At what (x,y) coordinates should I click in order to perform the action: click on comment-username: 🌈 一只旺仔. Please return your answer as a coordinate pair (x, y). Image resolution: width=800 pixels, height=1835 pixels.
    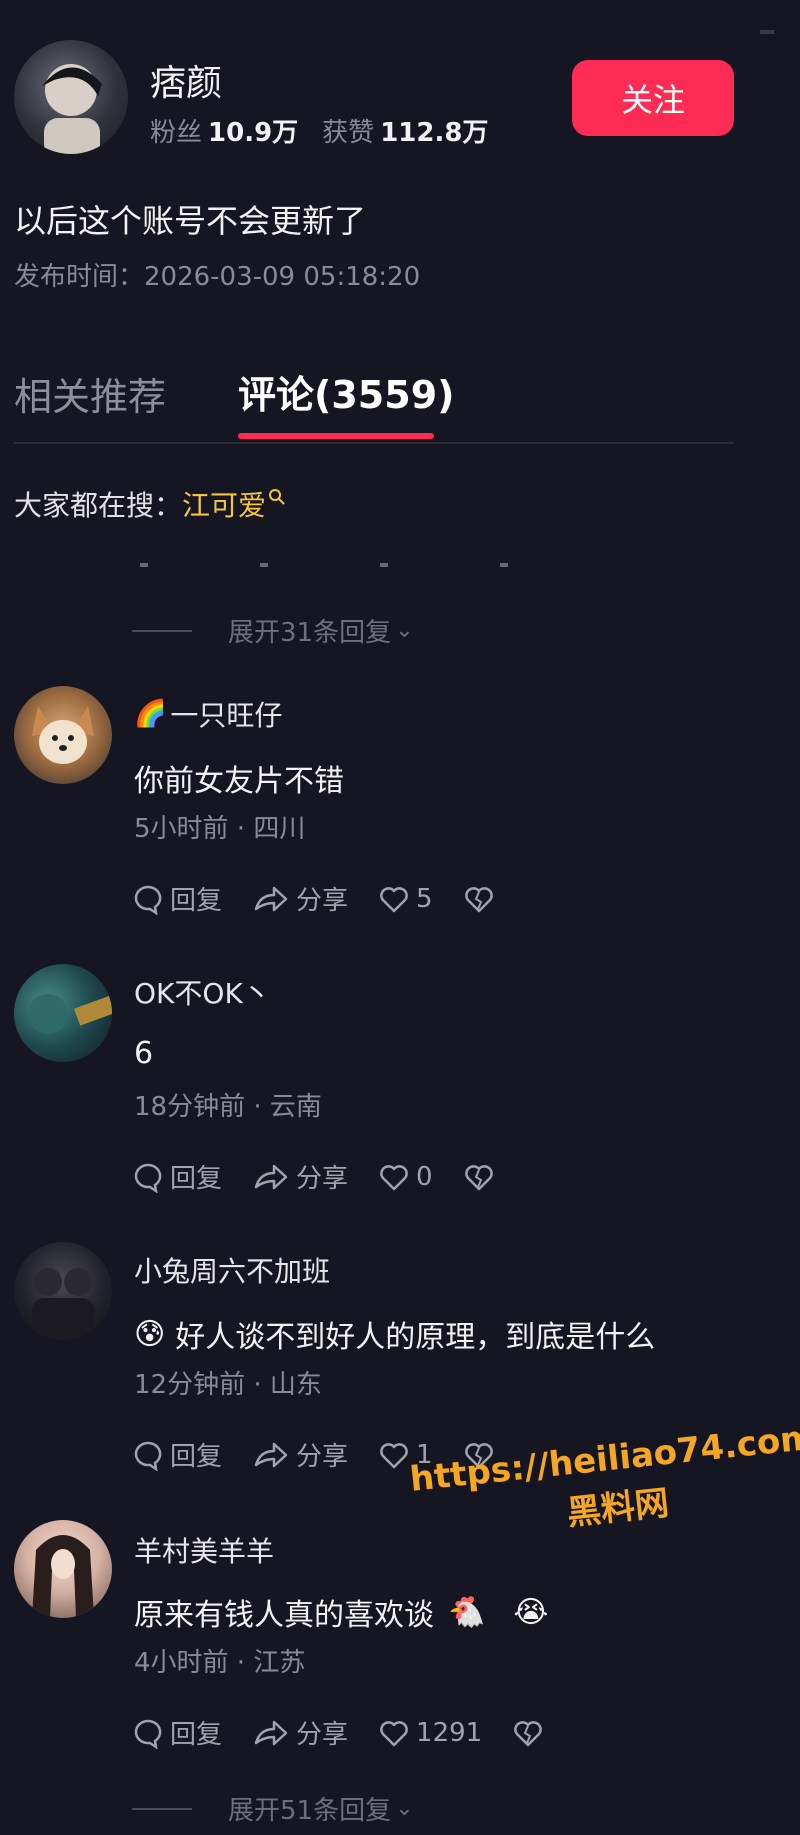
    Looking at the image, I should click on (208, 714).